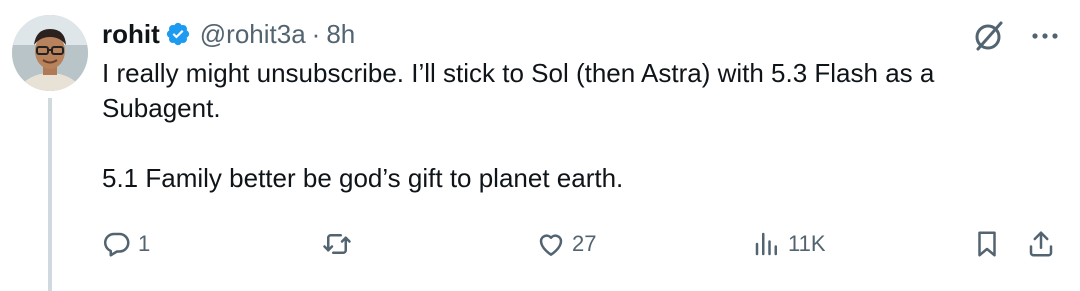  What do you see at coordinates (337, 244) in the screenshot?
I see `retweet-icon` at bounding box center [337, 244].